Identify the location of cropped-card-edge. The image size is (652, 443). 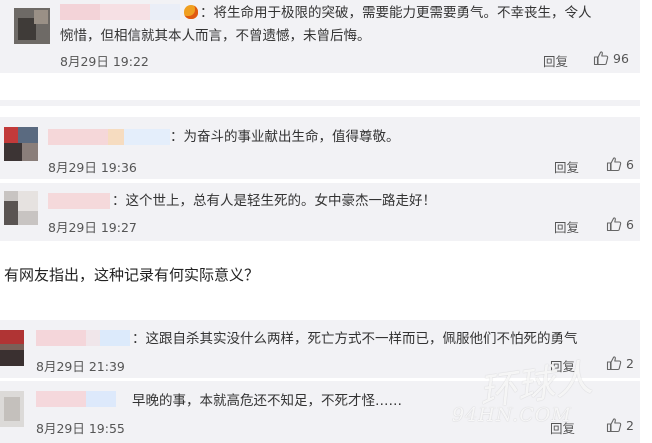
(320, 103).